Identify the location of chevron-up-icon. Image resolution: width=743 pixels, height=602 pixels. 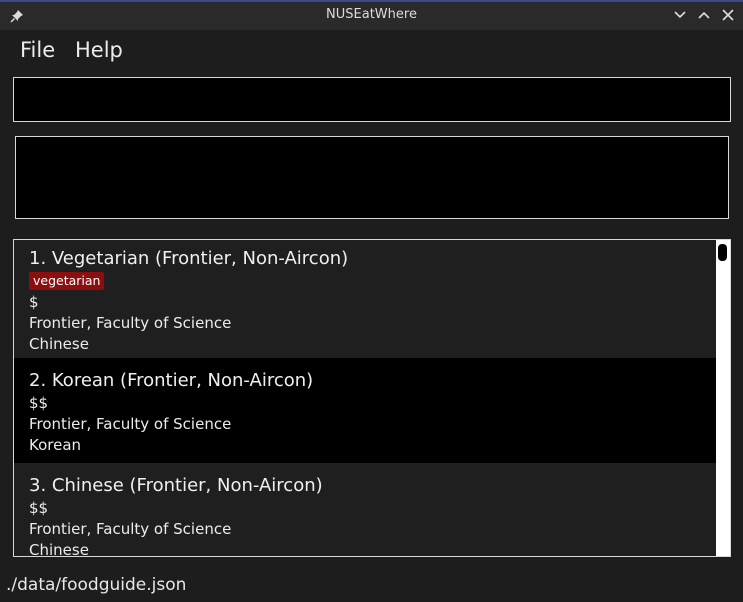
(704, 15).